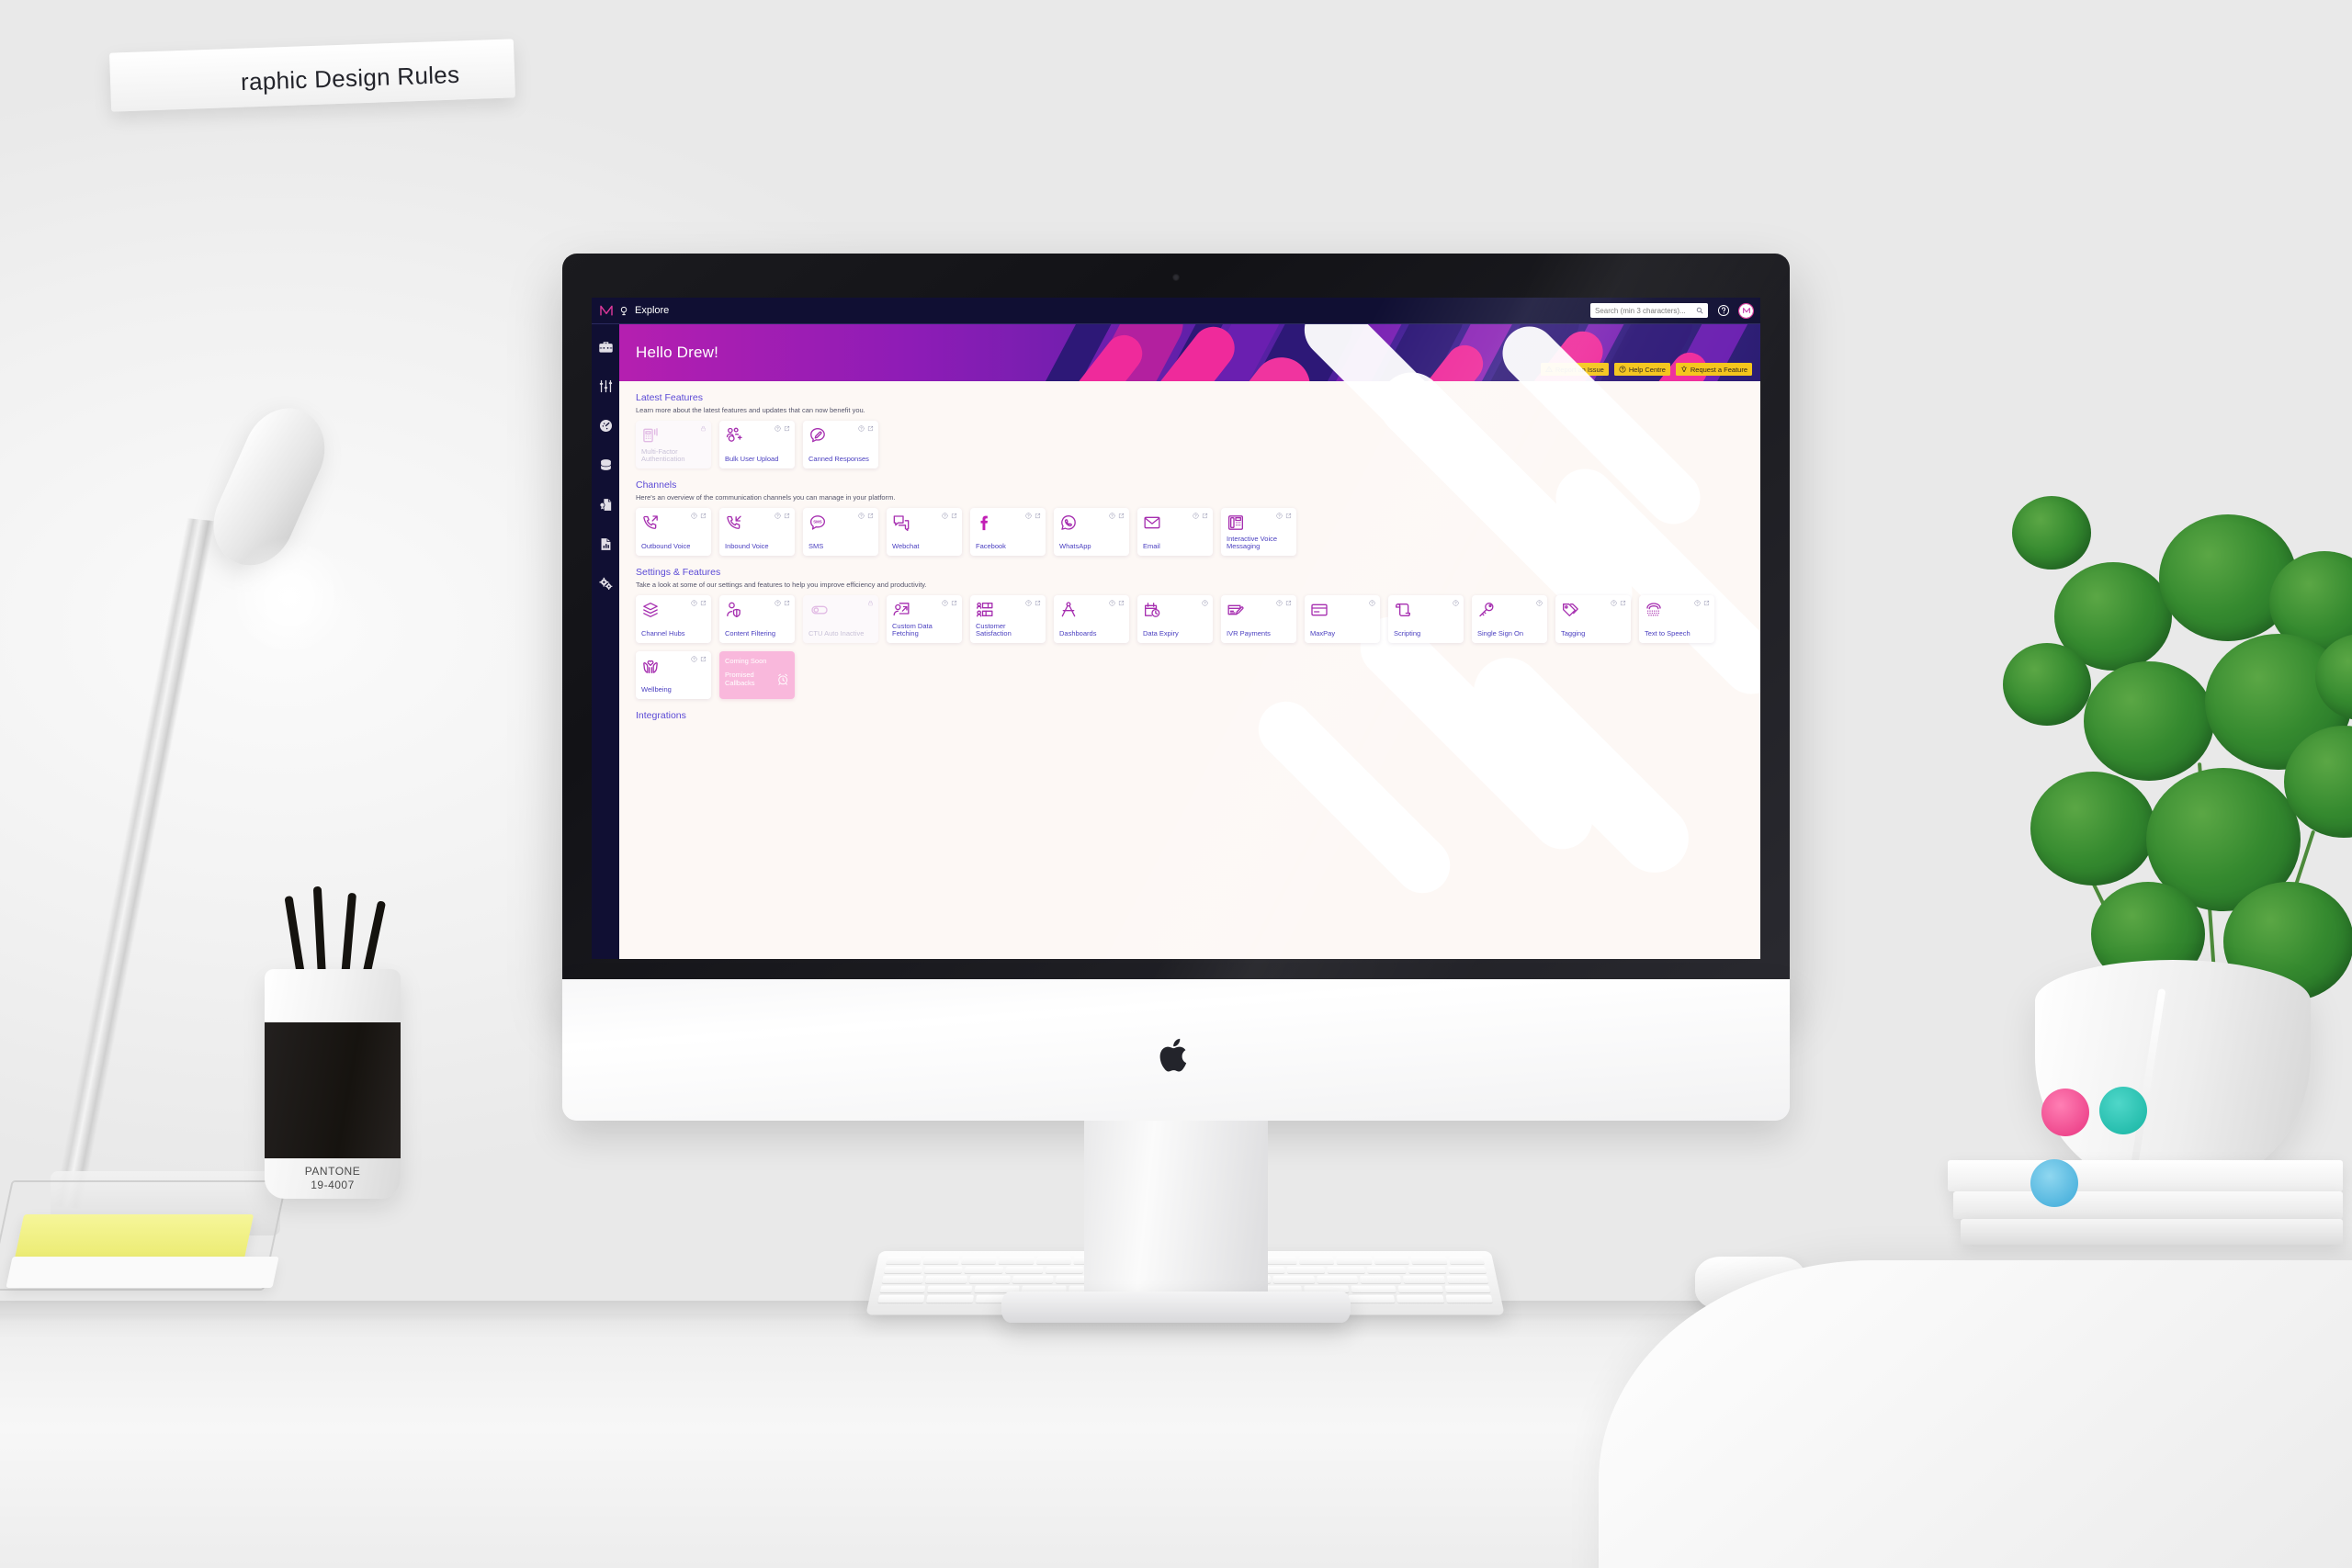 The image size is (2352, 1568). I want to click on maxcontact-logo-icon, so click(606, 310).